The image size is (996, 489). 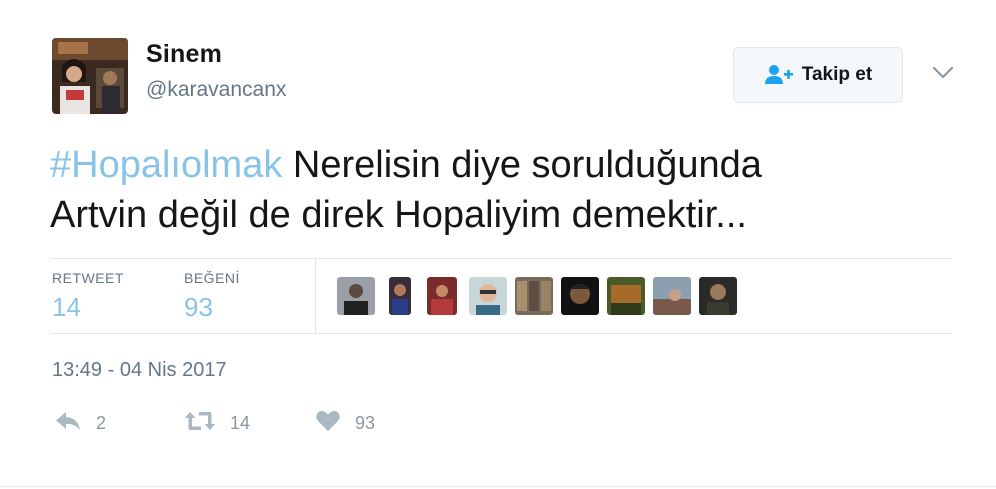 I want to click on author-handle: @karavancanx, so click(x=216, y=90).